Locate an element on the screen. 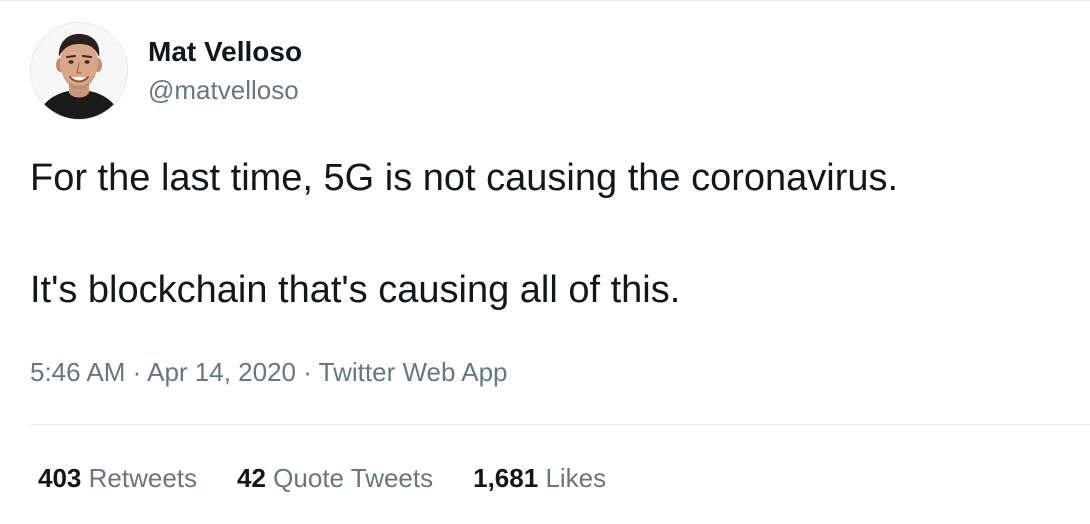 This screenshot has width=1090, height=524. likes-count: 1,681 is located at coordinates (506, 478).